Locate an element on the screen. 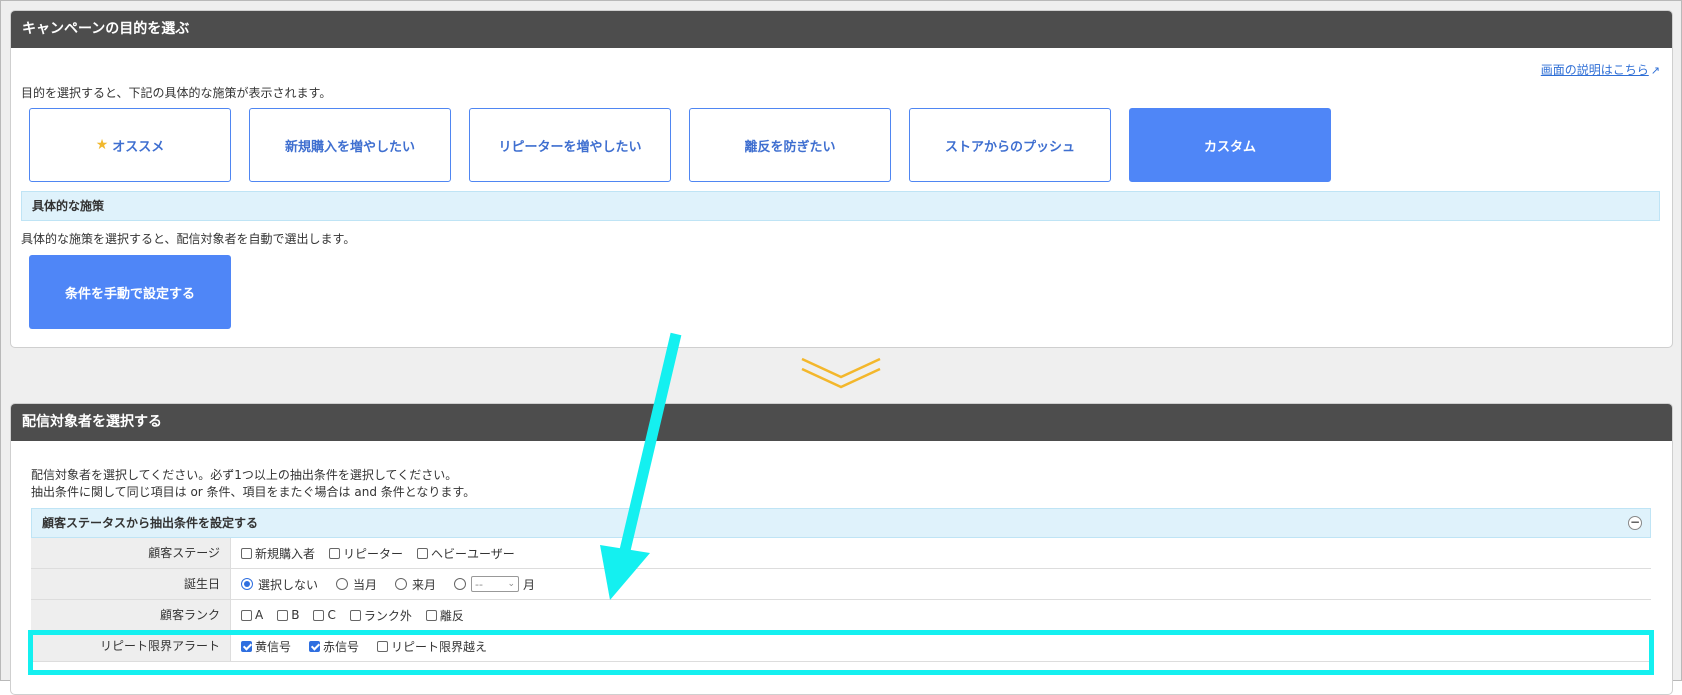 The height and width of the screenshot is (695, 1682). filter-row-stage: 顧客ステージ 新規購入者 リピーター ヘビーユーザー is located at coordinates (841, 553).